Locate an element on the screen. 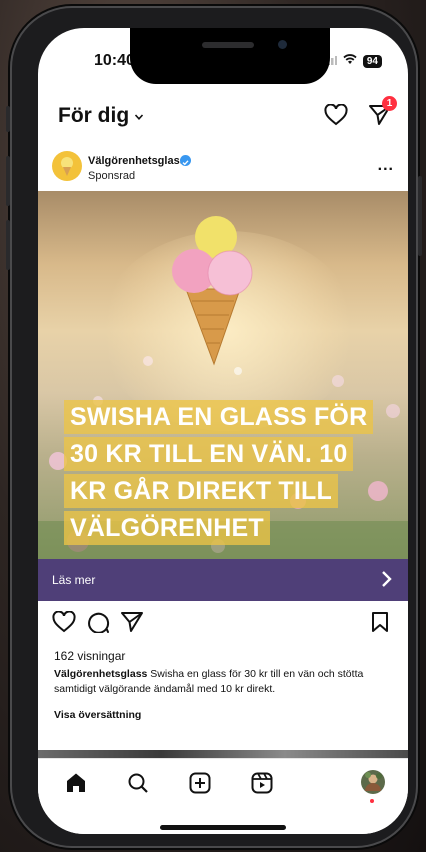 The width and height of the screenshot is (426, 852). comment-icon is located at coordinates (98, 624).